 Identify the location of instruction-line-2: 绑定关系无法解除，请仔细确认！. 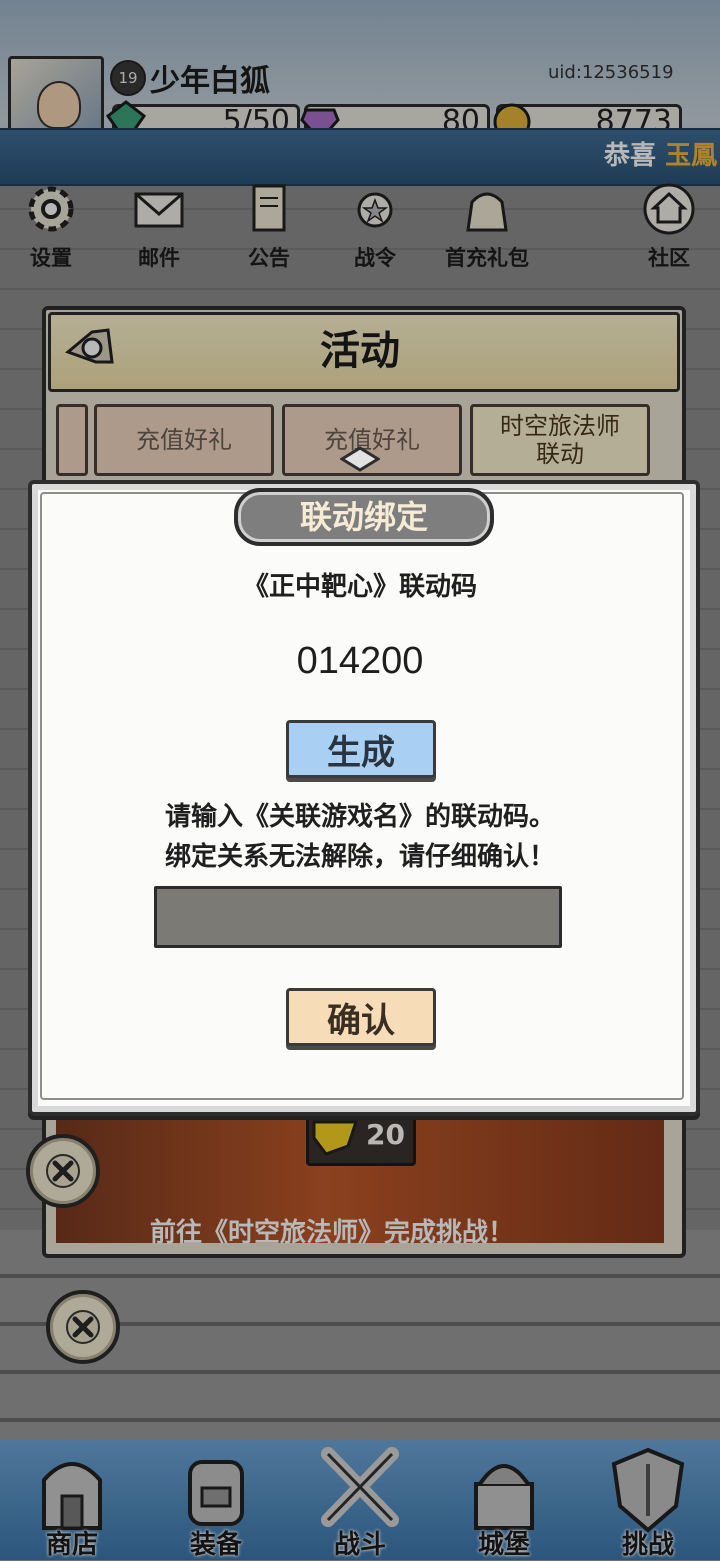
(359, 857).